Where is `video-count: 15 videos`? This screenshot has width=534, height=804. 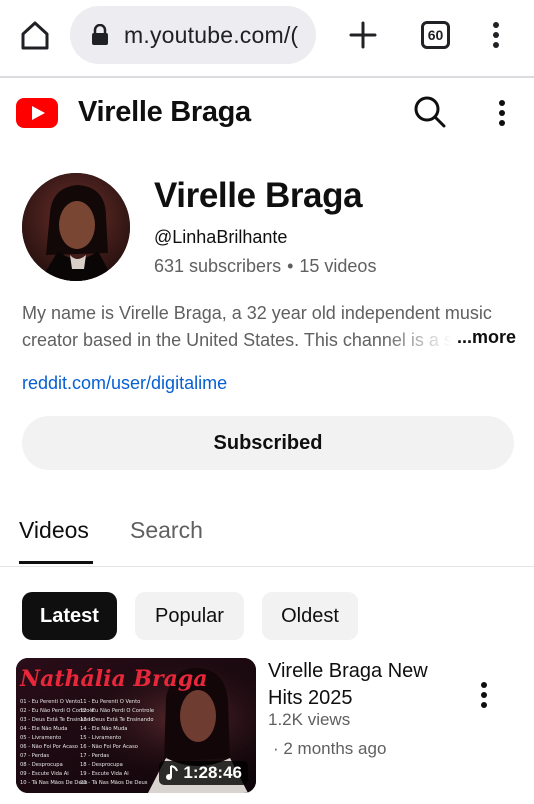 video-count: 15 videos is located at coordinates (338, 266).